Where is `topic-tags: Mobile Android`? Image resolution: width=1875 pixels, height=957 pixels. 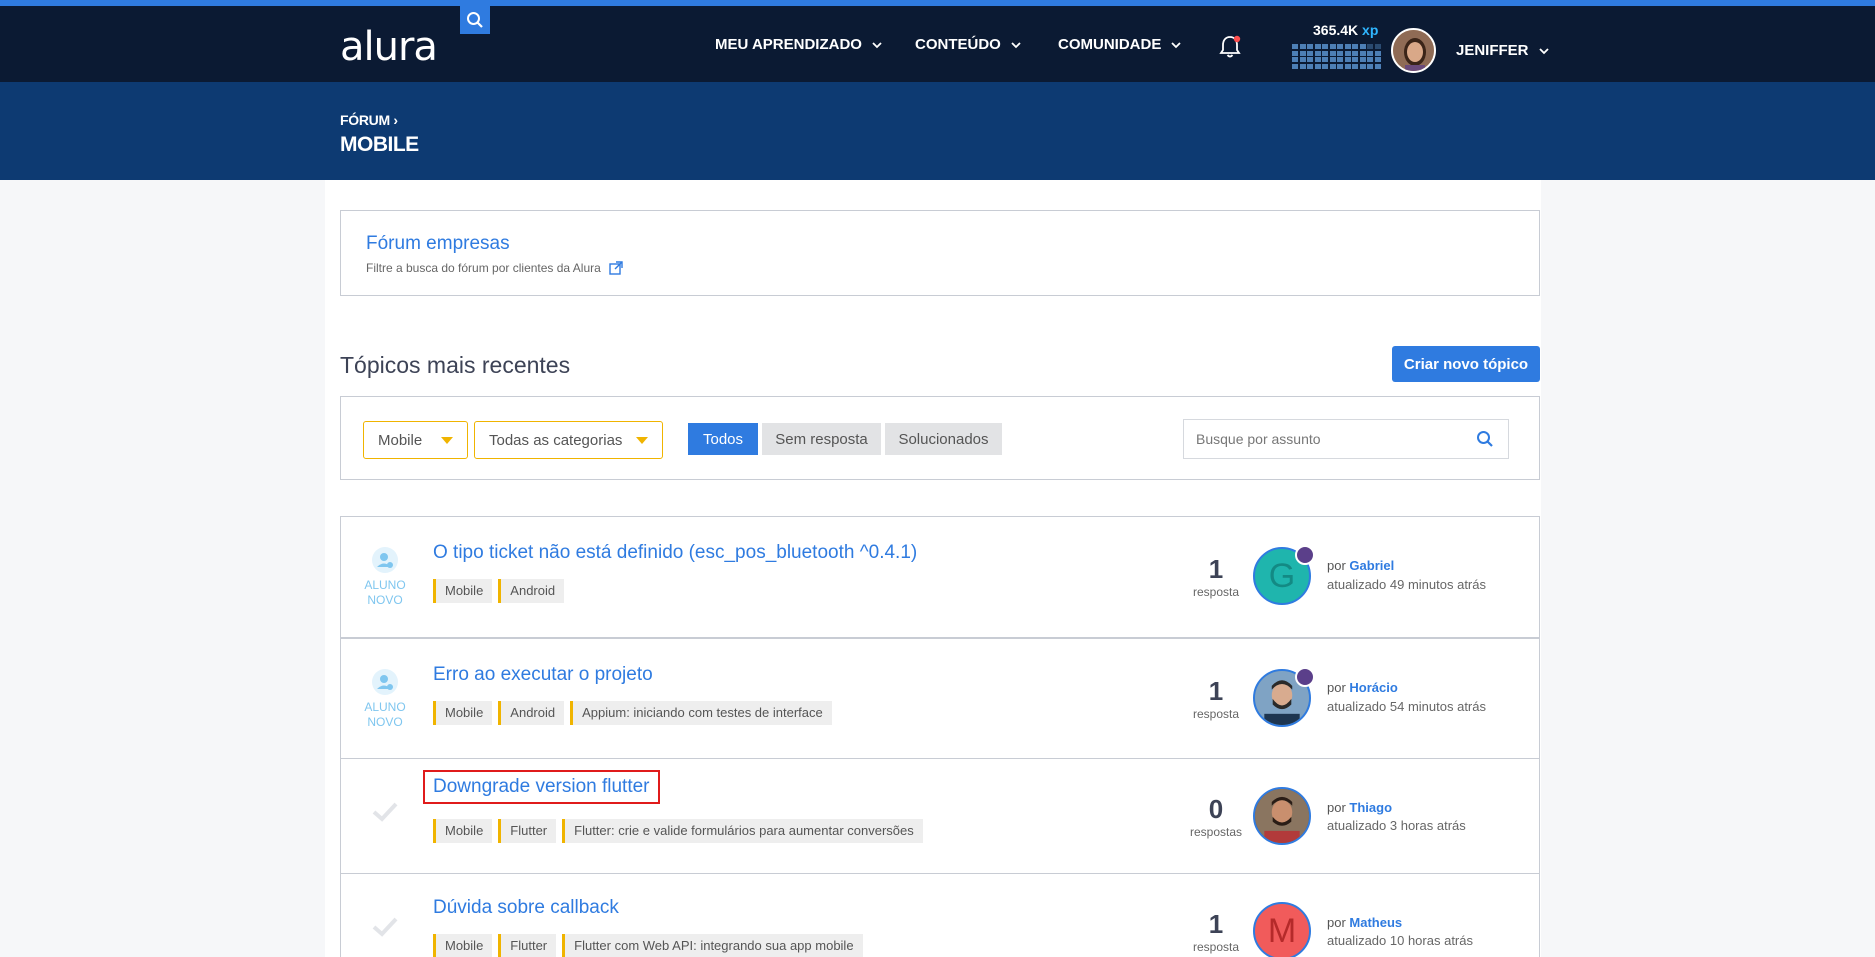
topic-tags: Mobile Android is located at coordinates (499, 591).